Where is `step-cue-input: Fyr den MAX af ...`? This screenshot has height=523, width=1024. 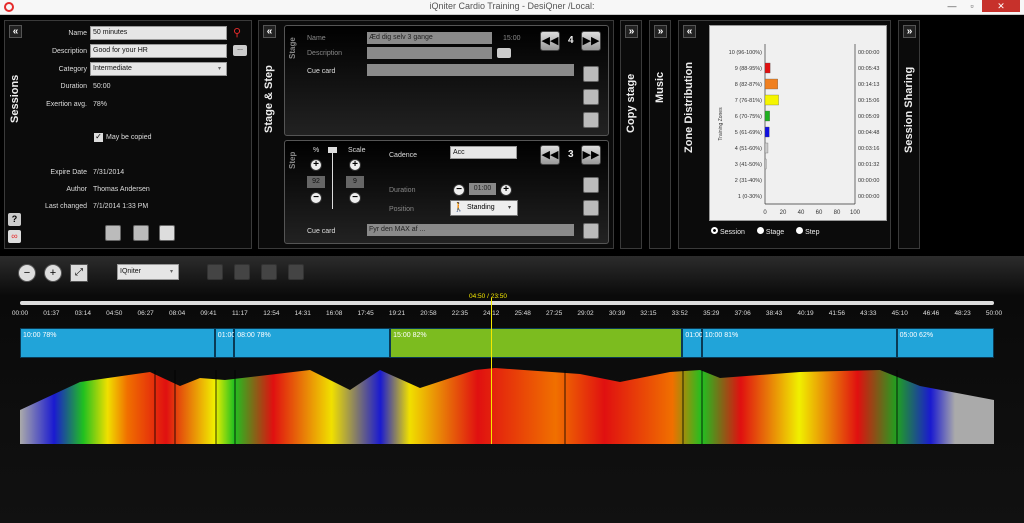
step-cue-input: Fyr den MAX af ... is located at coordinates (470, 230).